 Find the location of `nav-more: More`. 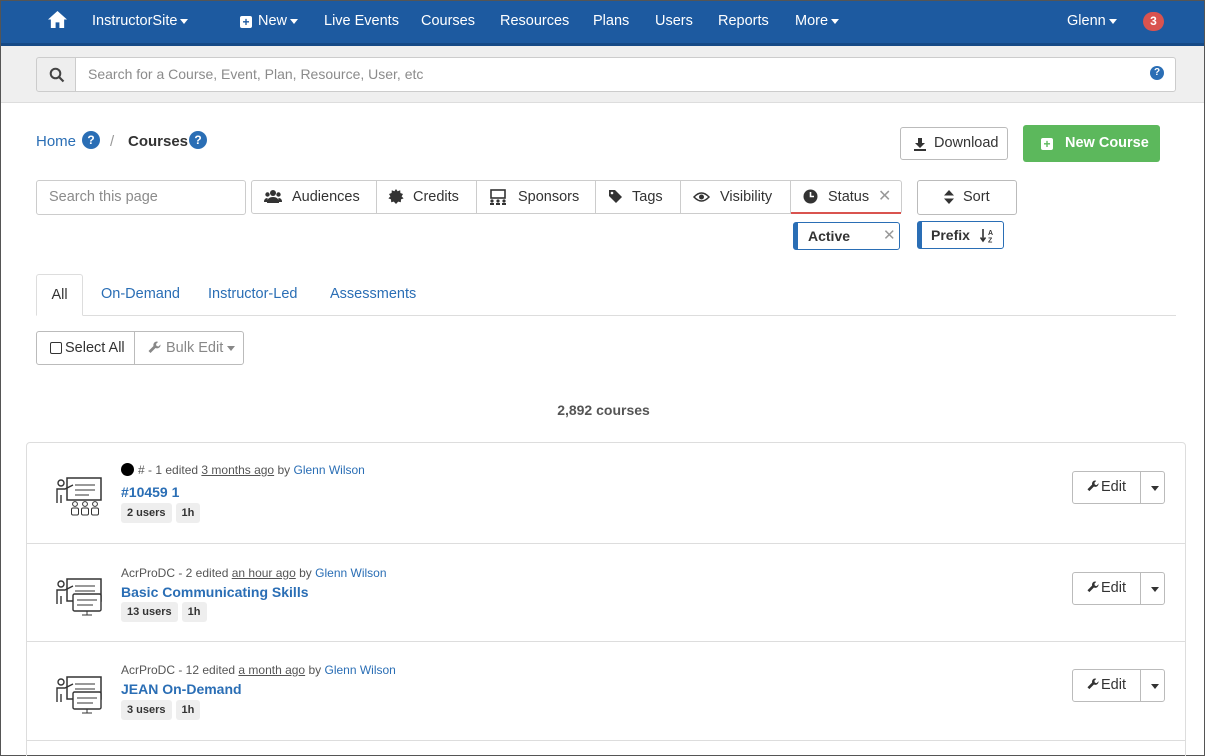

nav-more: More is located at coordinates (817, 22).